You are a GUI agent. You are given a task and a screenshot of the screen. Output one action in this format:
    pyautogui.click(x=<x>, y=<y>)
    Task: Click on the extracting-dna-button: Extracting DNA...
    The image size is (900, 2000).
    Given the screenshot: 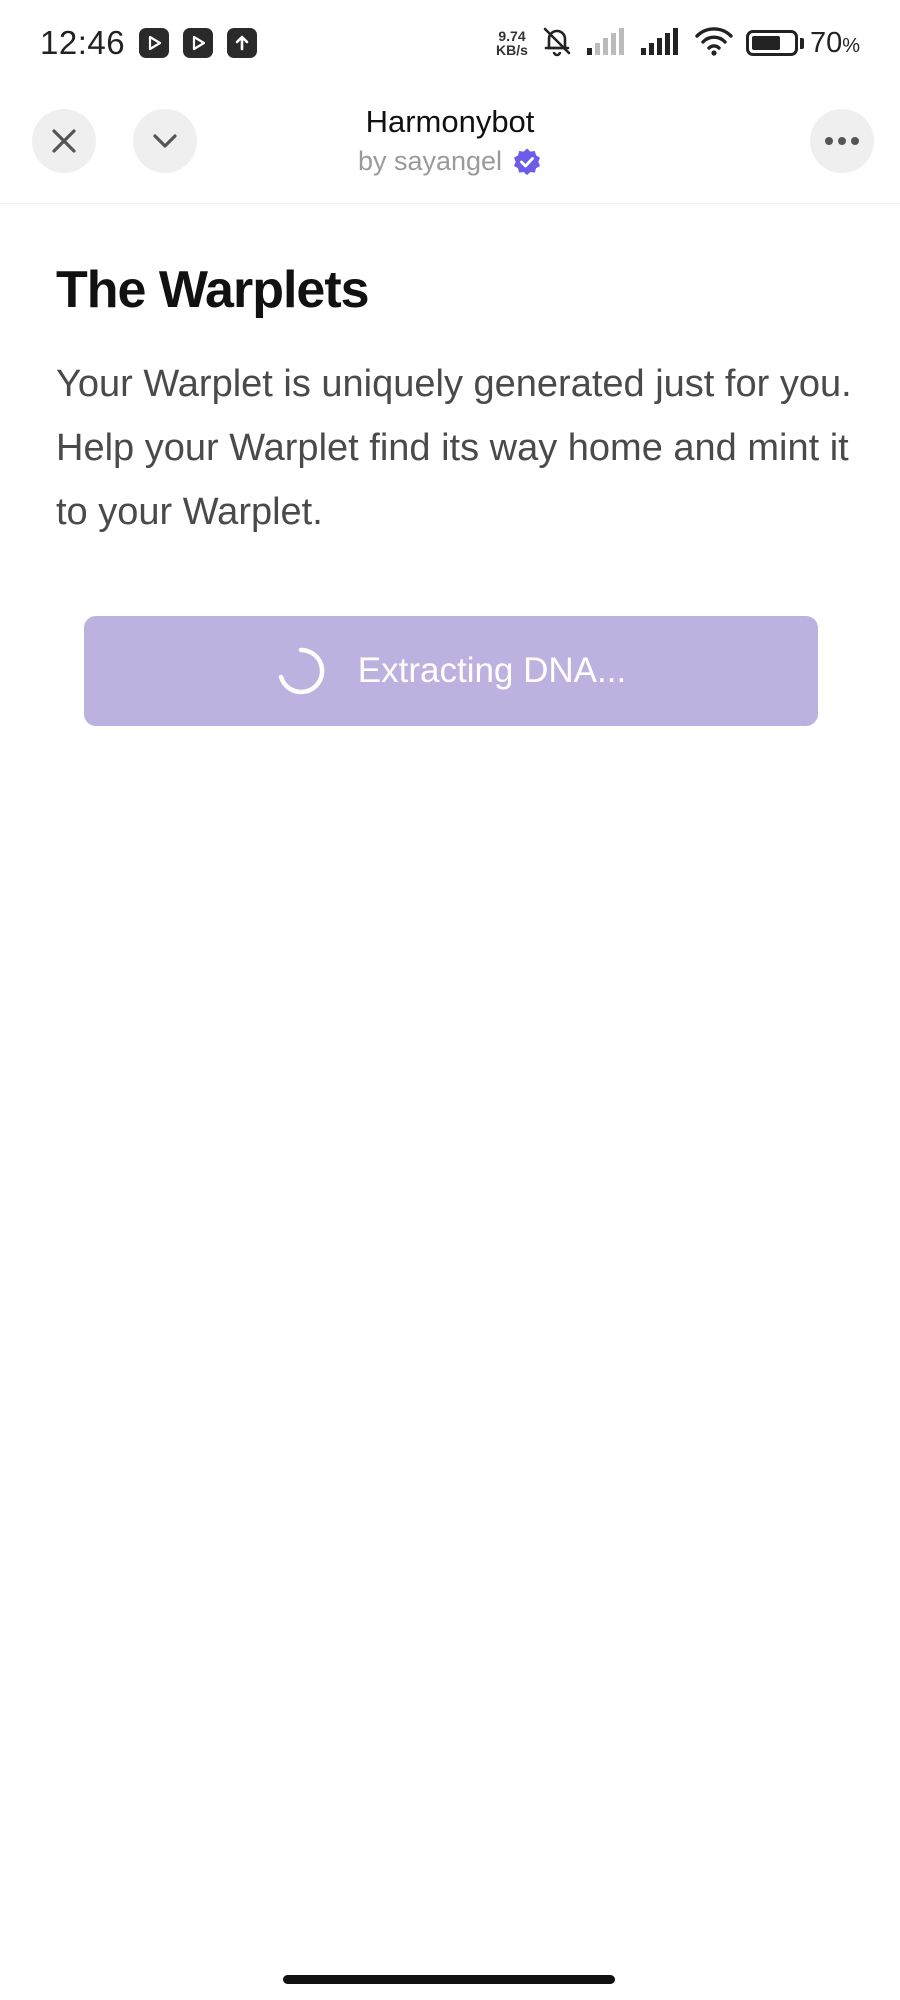 What is the action you would take?
    pyautogui.click(x=451, y=671)
    